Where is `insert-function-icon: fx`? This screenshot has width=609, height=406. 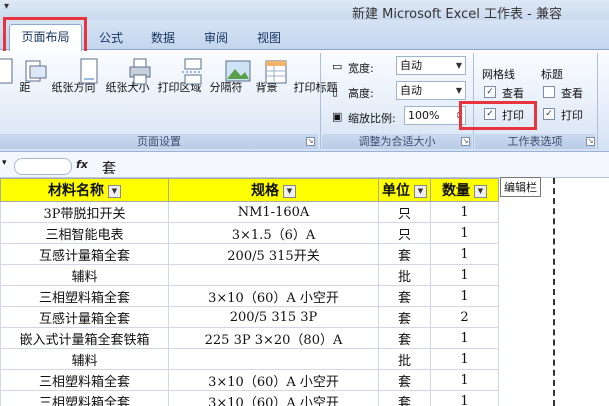 insert-function-icon: fx is located at coordinates (82, 164).